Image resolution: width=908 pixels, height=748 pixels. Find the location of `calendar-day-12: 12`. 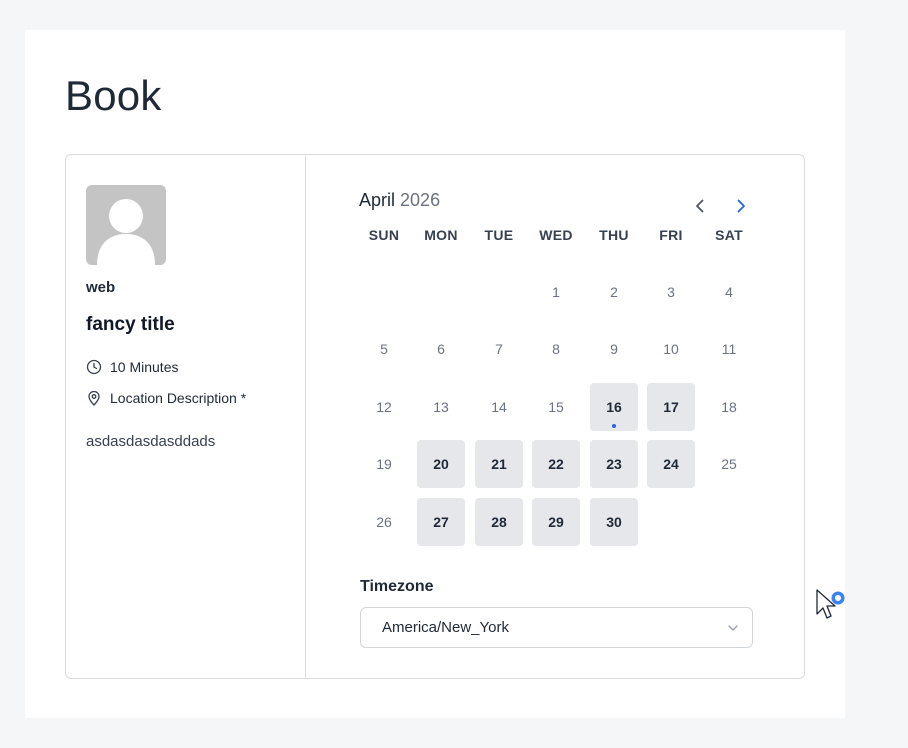

calendar-day-12: 12 is located at coordinates (384, 407).